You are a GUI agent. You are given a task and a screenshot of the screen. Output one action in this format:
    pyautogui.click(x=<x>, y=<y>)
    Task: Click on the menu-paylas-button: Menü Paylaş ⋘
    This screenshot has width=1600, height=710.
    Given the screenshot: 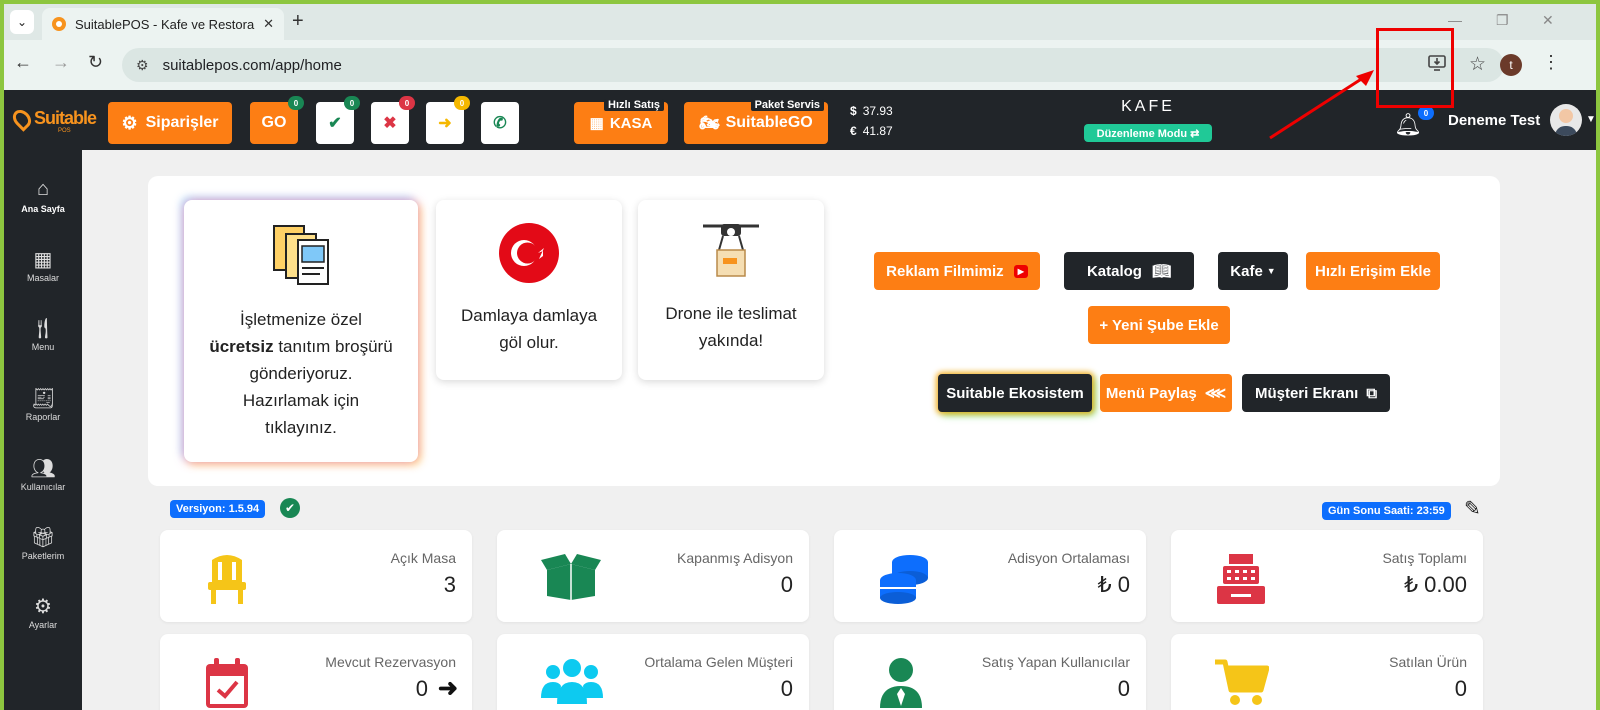 What is the action you would take?
    pyautogui.click(x=1166, y=393)
    